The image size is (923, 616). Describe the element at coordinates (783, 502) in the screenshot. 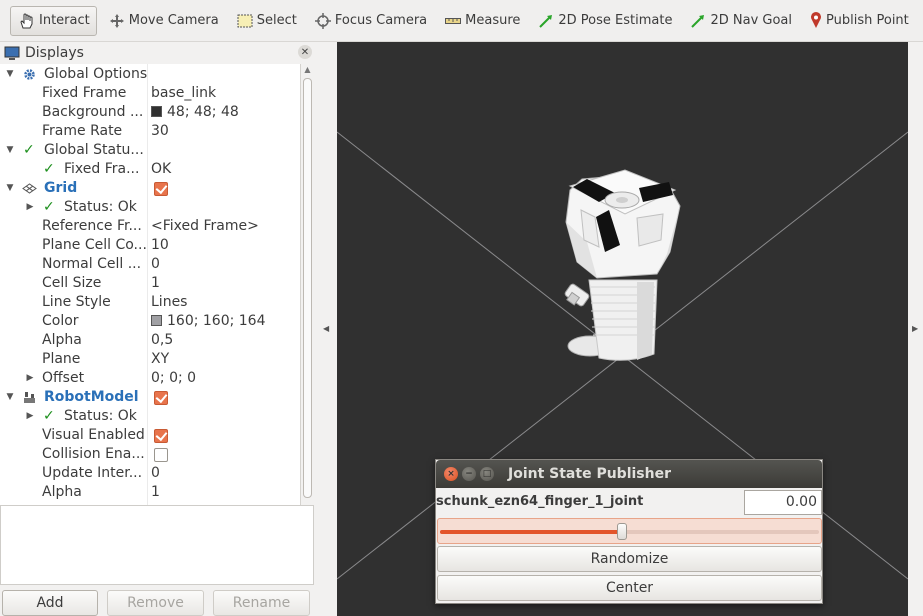

I see `joint-value-field: 0.00` at that location.